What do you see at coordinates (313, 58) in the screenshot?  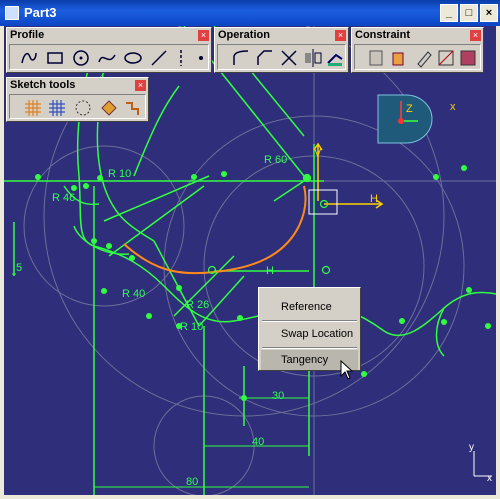 I see `mirror-tool-icon` at bounding box center [313, 58].